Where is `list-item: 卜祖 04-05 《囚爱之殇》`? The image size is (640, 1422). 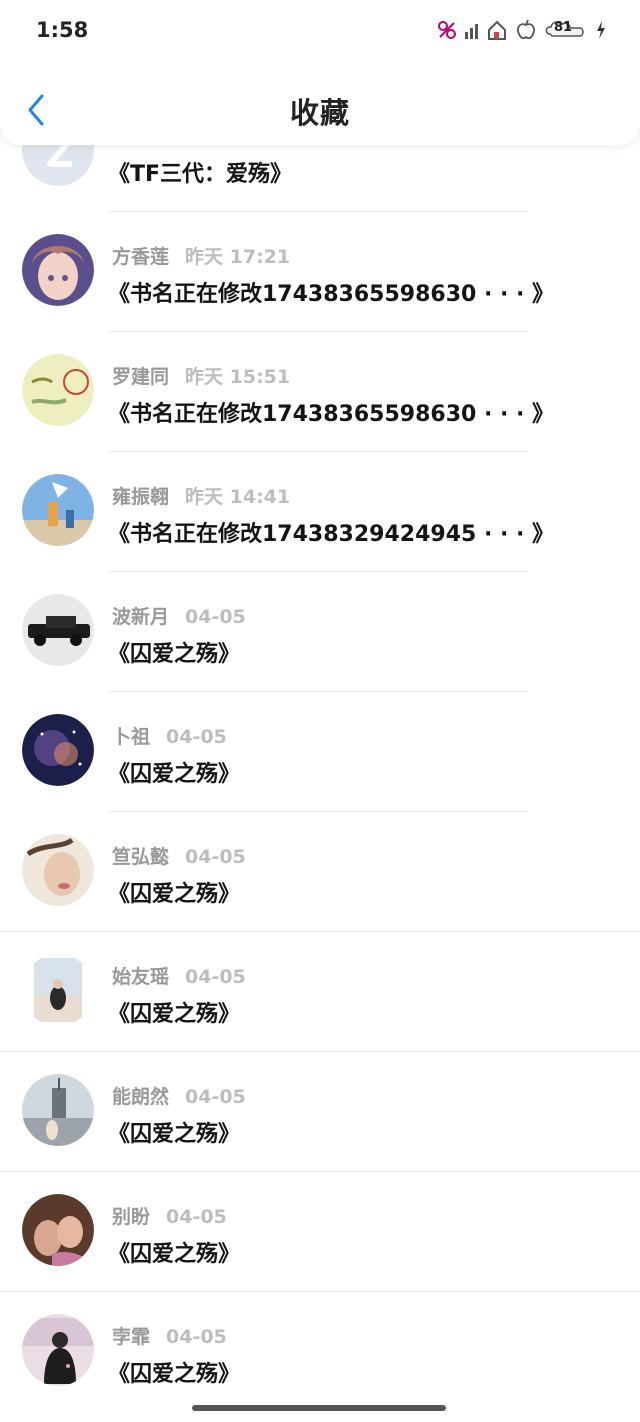 list-item: 卜祖 04-05 《囚爱之殇》 is located at coordinates (320, 752).